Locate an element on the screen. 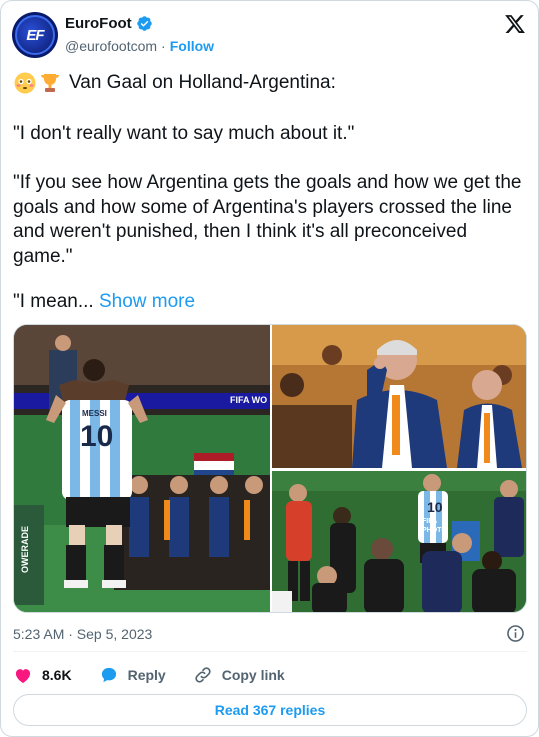 This screenshot has width=539, height=737. van-gaal-photo is located at coordinates (399, 396).